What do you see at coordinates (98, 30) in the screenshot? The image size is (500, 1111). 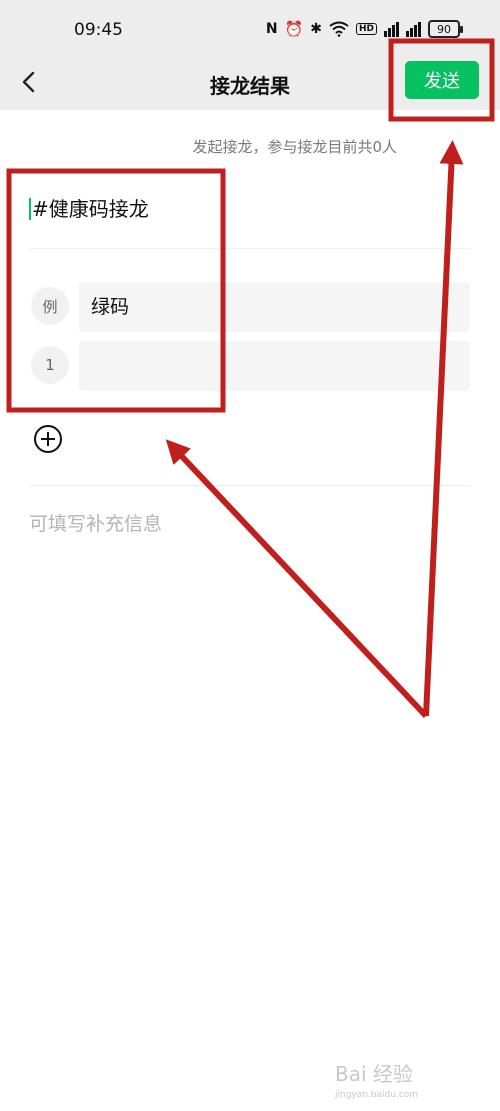 I see `status-time: 09:45` at bounding box center [98, 30].